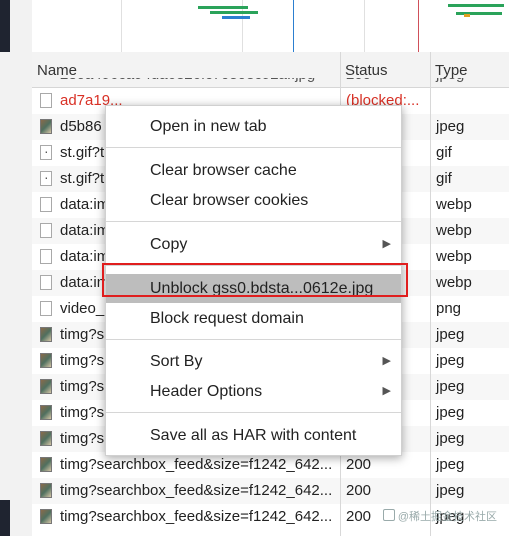 Image resolution: width=509 pixels, height=536 pixels. Describe the element at coordinates (176, 361) in the screenshot. I see `menu-item-label: Sort By` at that location.